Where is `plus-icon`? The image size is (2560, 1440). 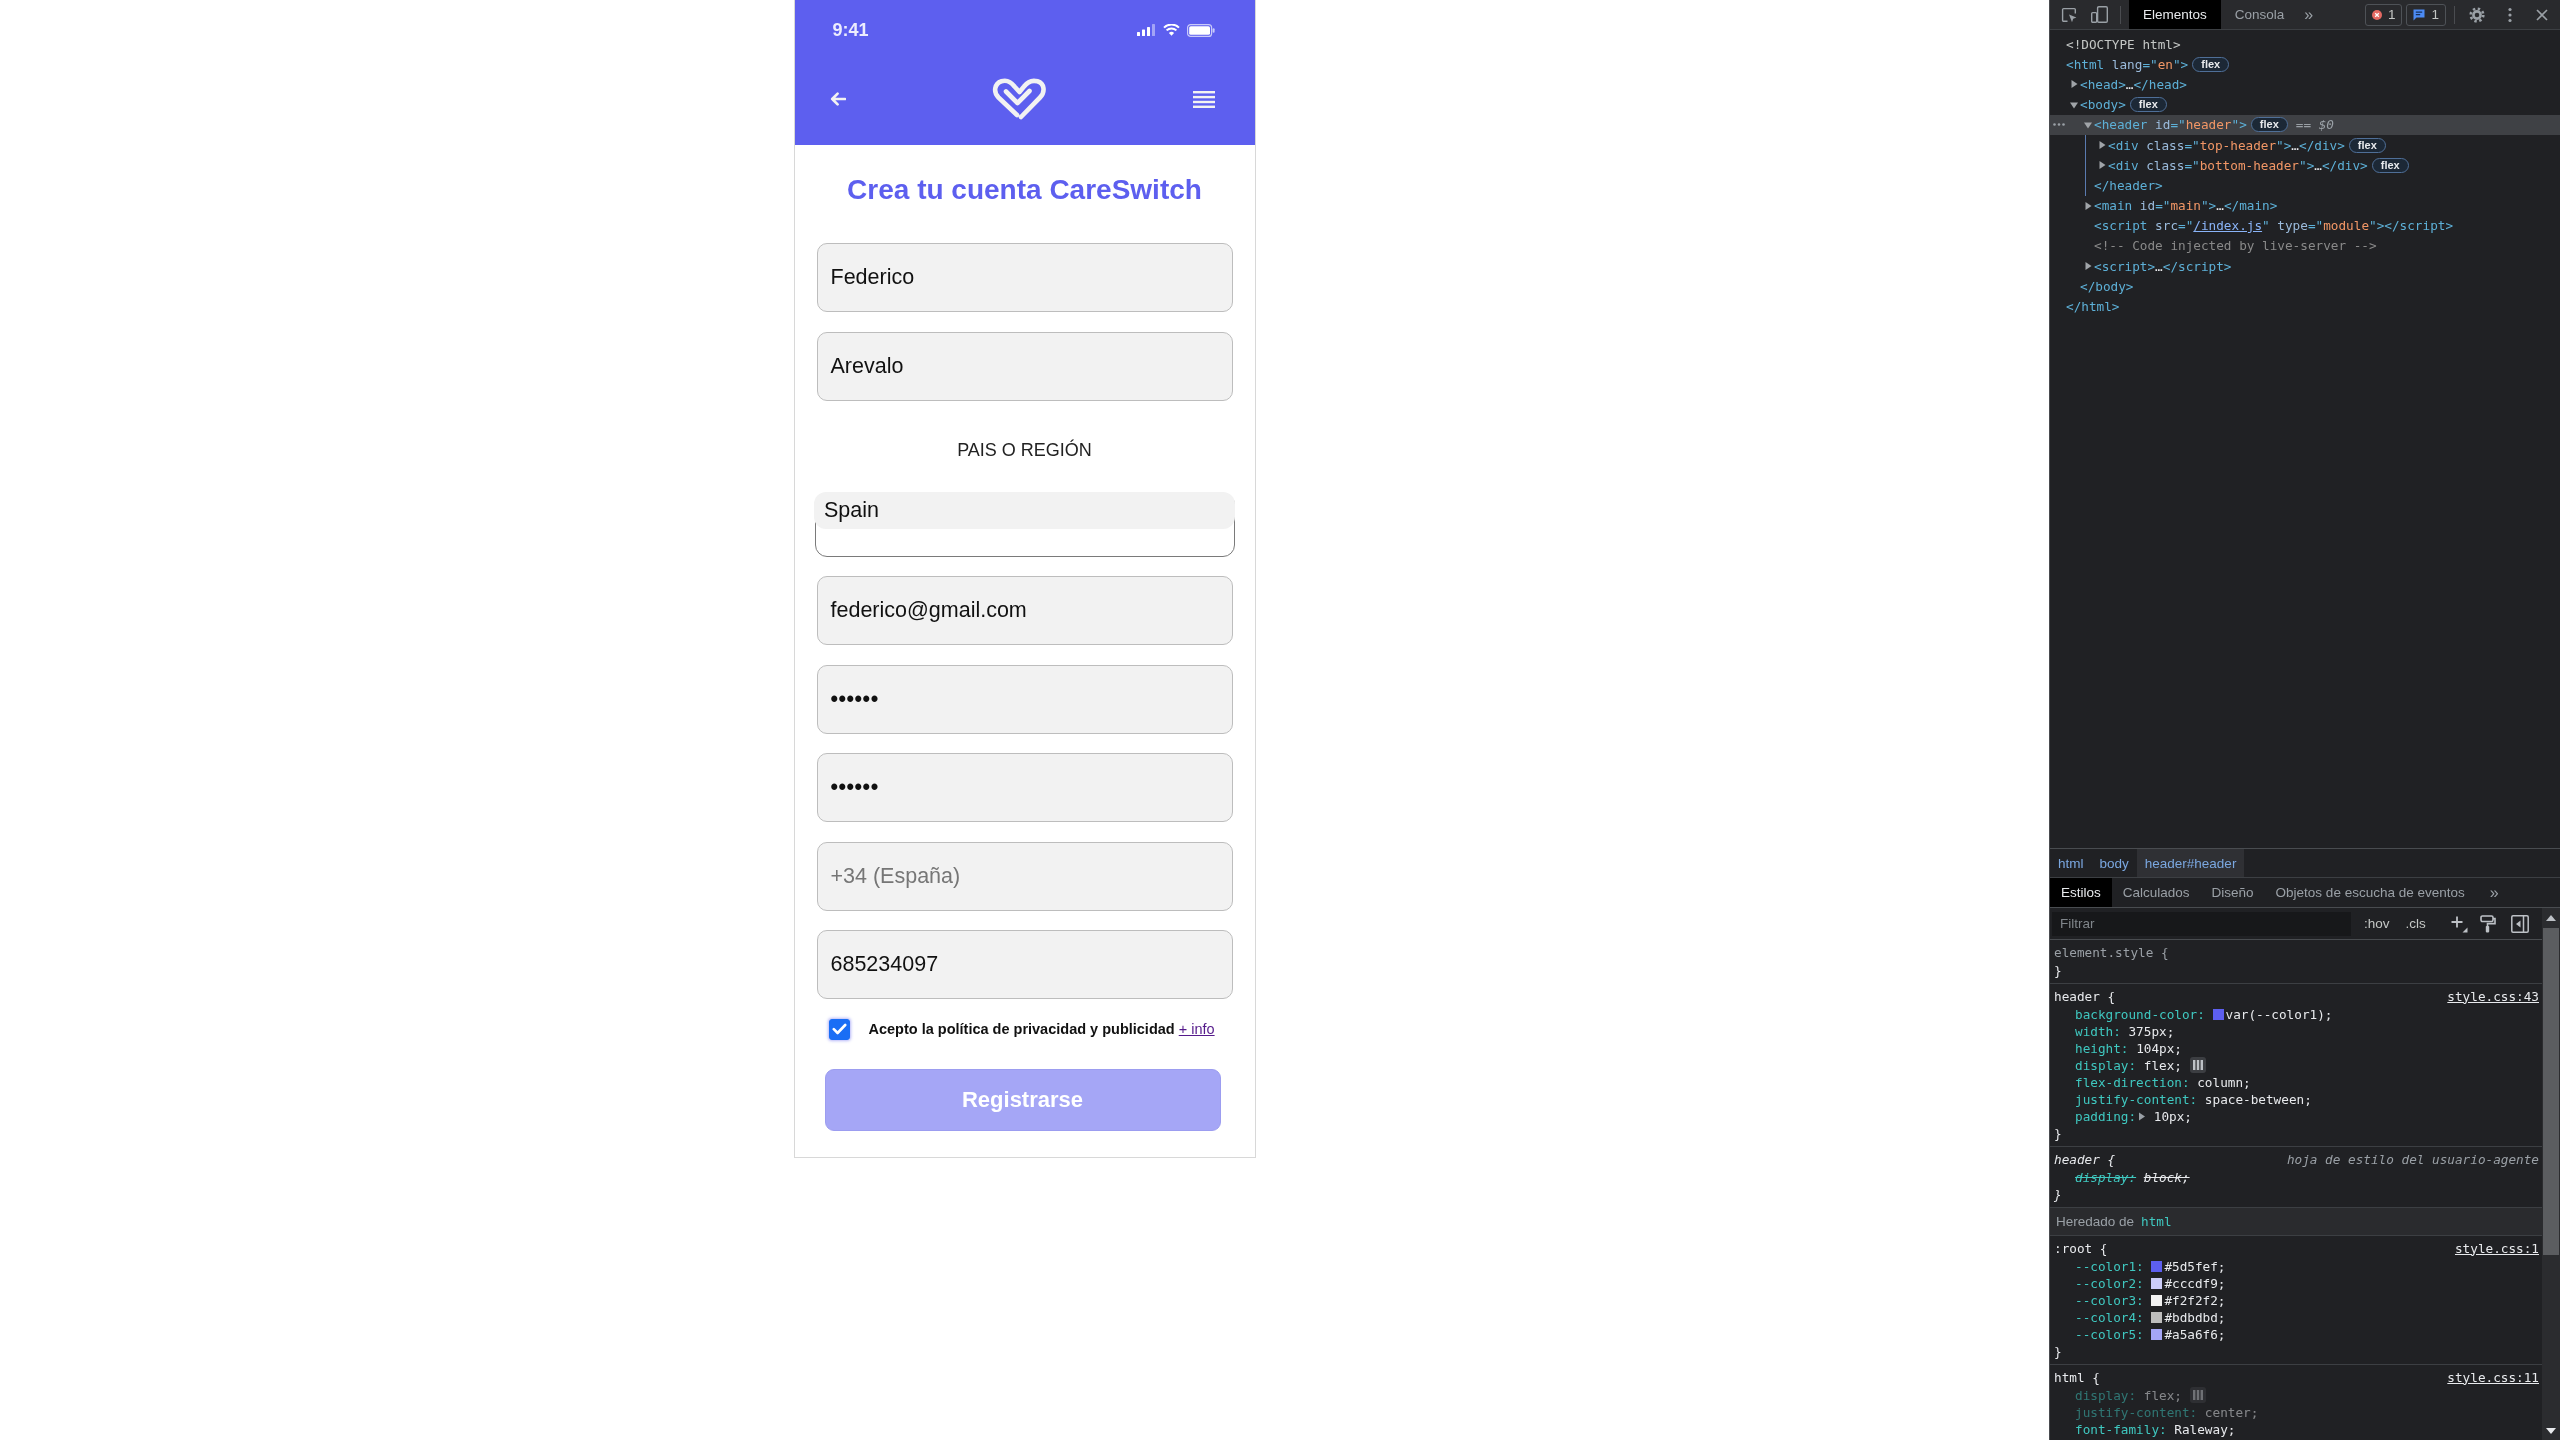
plus-icon is located at coordinates (2458, 923).